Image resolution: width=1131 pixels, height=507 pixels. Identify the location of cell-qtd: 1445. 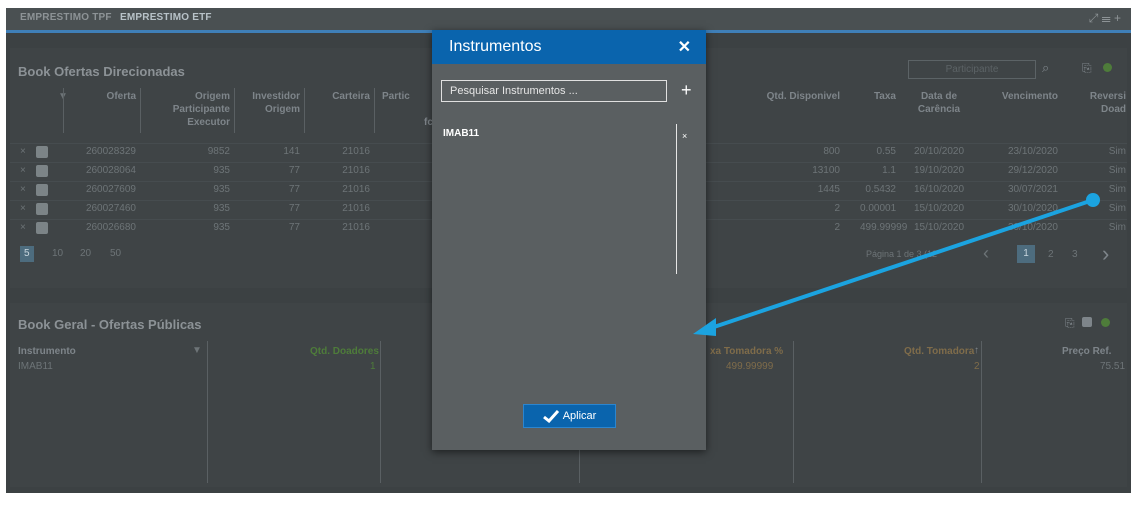
(828, 189).